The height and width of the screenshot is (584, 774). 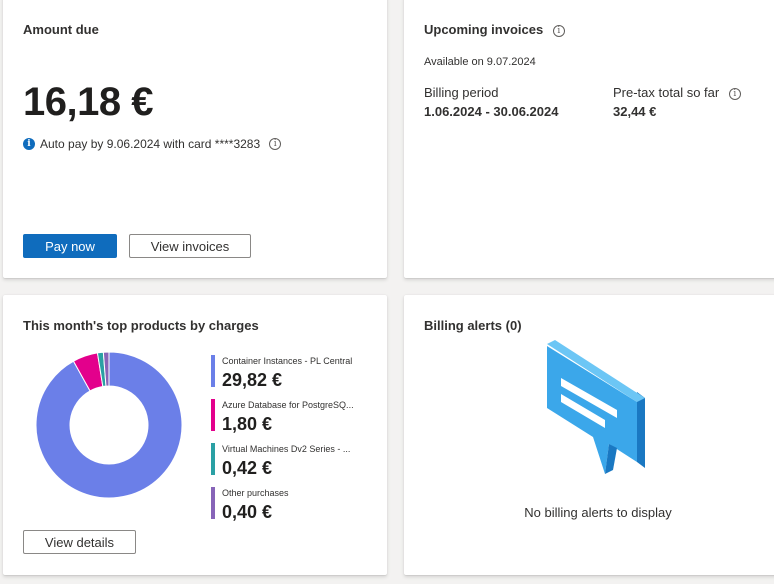 What do you see at coordinates (596, 407) in the screenshot?
I see `chat-bubble-illustration` at bounding box center [596, 407].